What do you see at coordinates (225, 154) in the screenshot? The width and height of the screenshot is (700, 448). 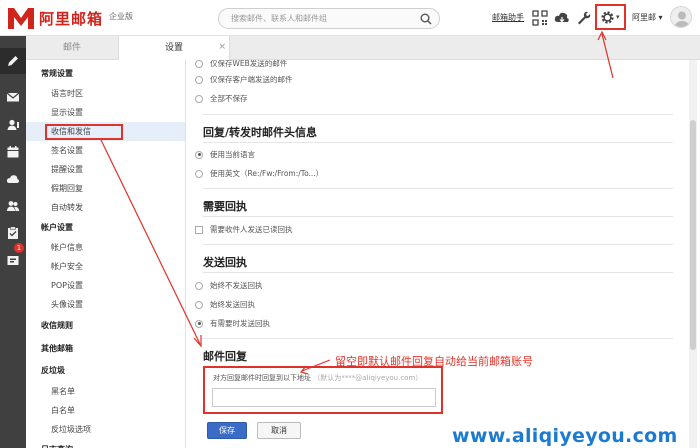 I see `option-current-language: 使用当前语言` at bounding box center [225, 154].